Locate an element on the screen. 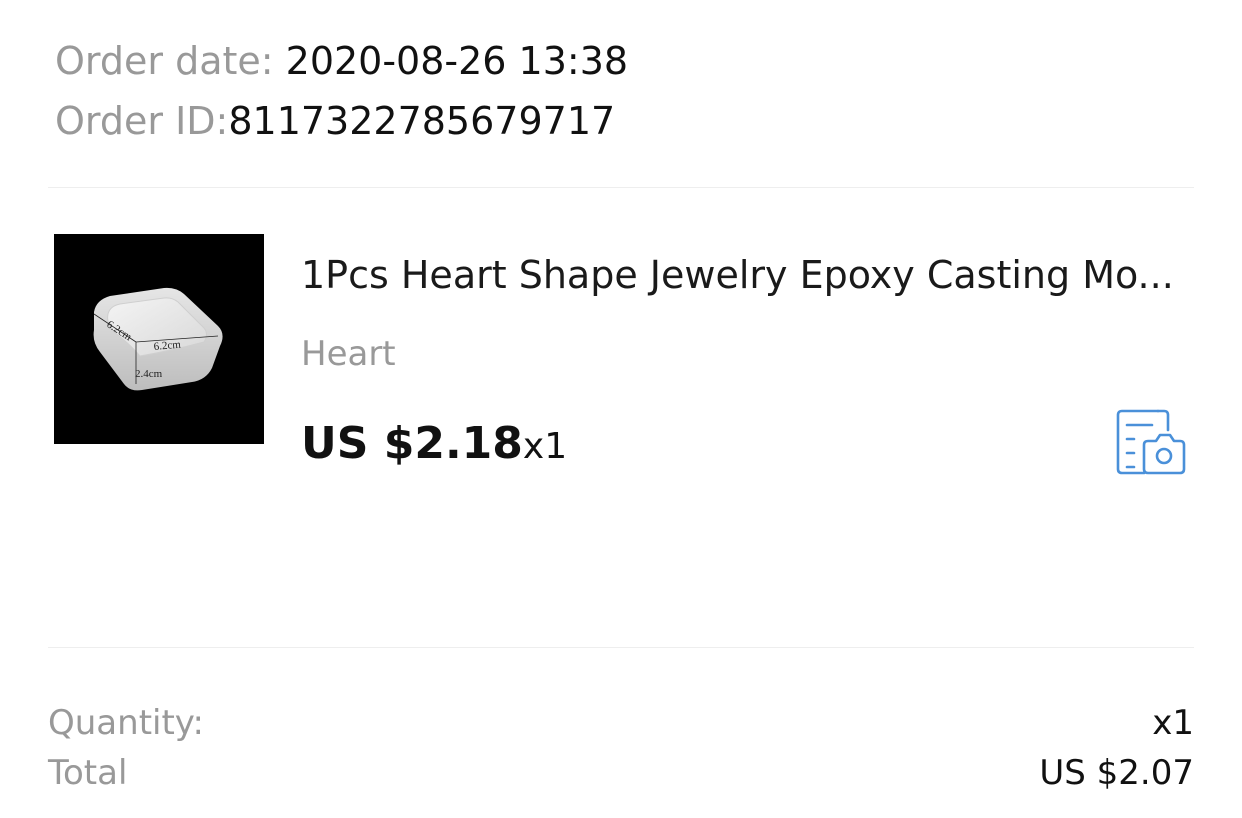 The width and height of the screenshot is (1242, 818). order-date-row: Order date: 2020-08-26 13:38 is located at coordinates (341, 61).